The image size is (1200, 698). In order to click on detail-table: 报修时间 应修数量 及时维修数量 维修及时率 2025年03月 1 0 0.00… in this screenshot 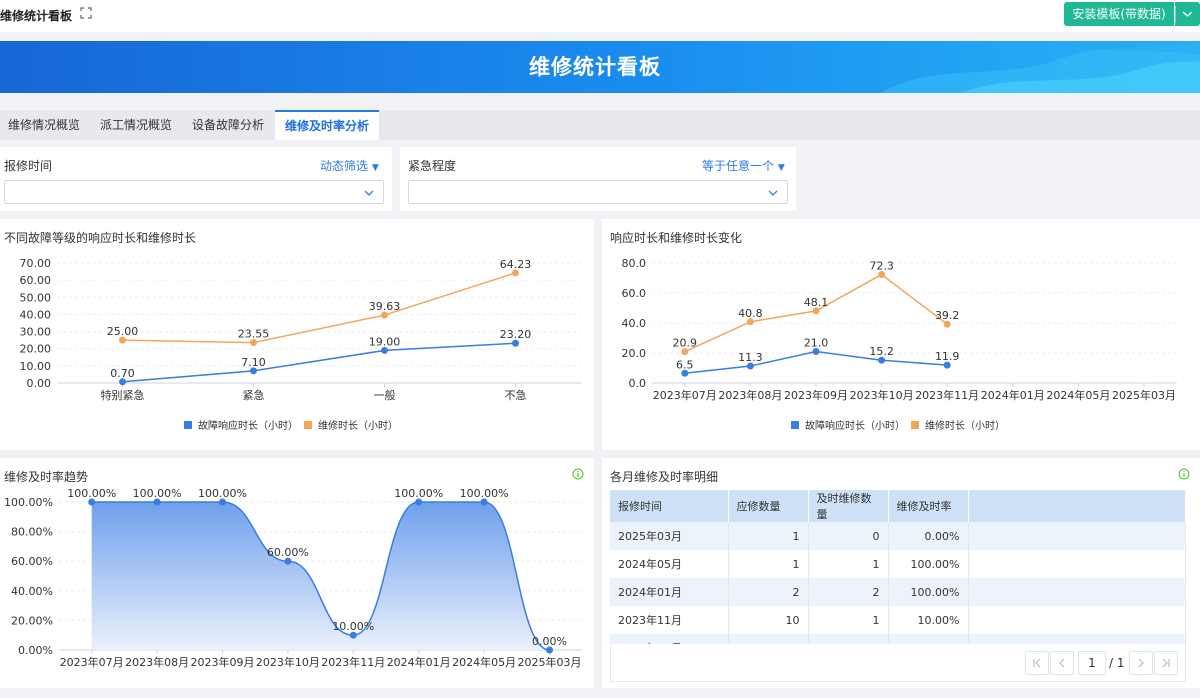, I will do `click(898, 567)`.